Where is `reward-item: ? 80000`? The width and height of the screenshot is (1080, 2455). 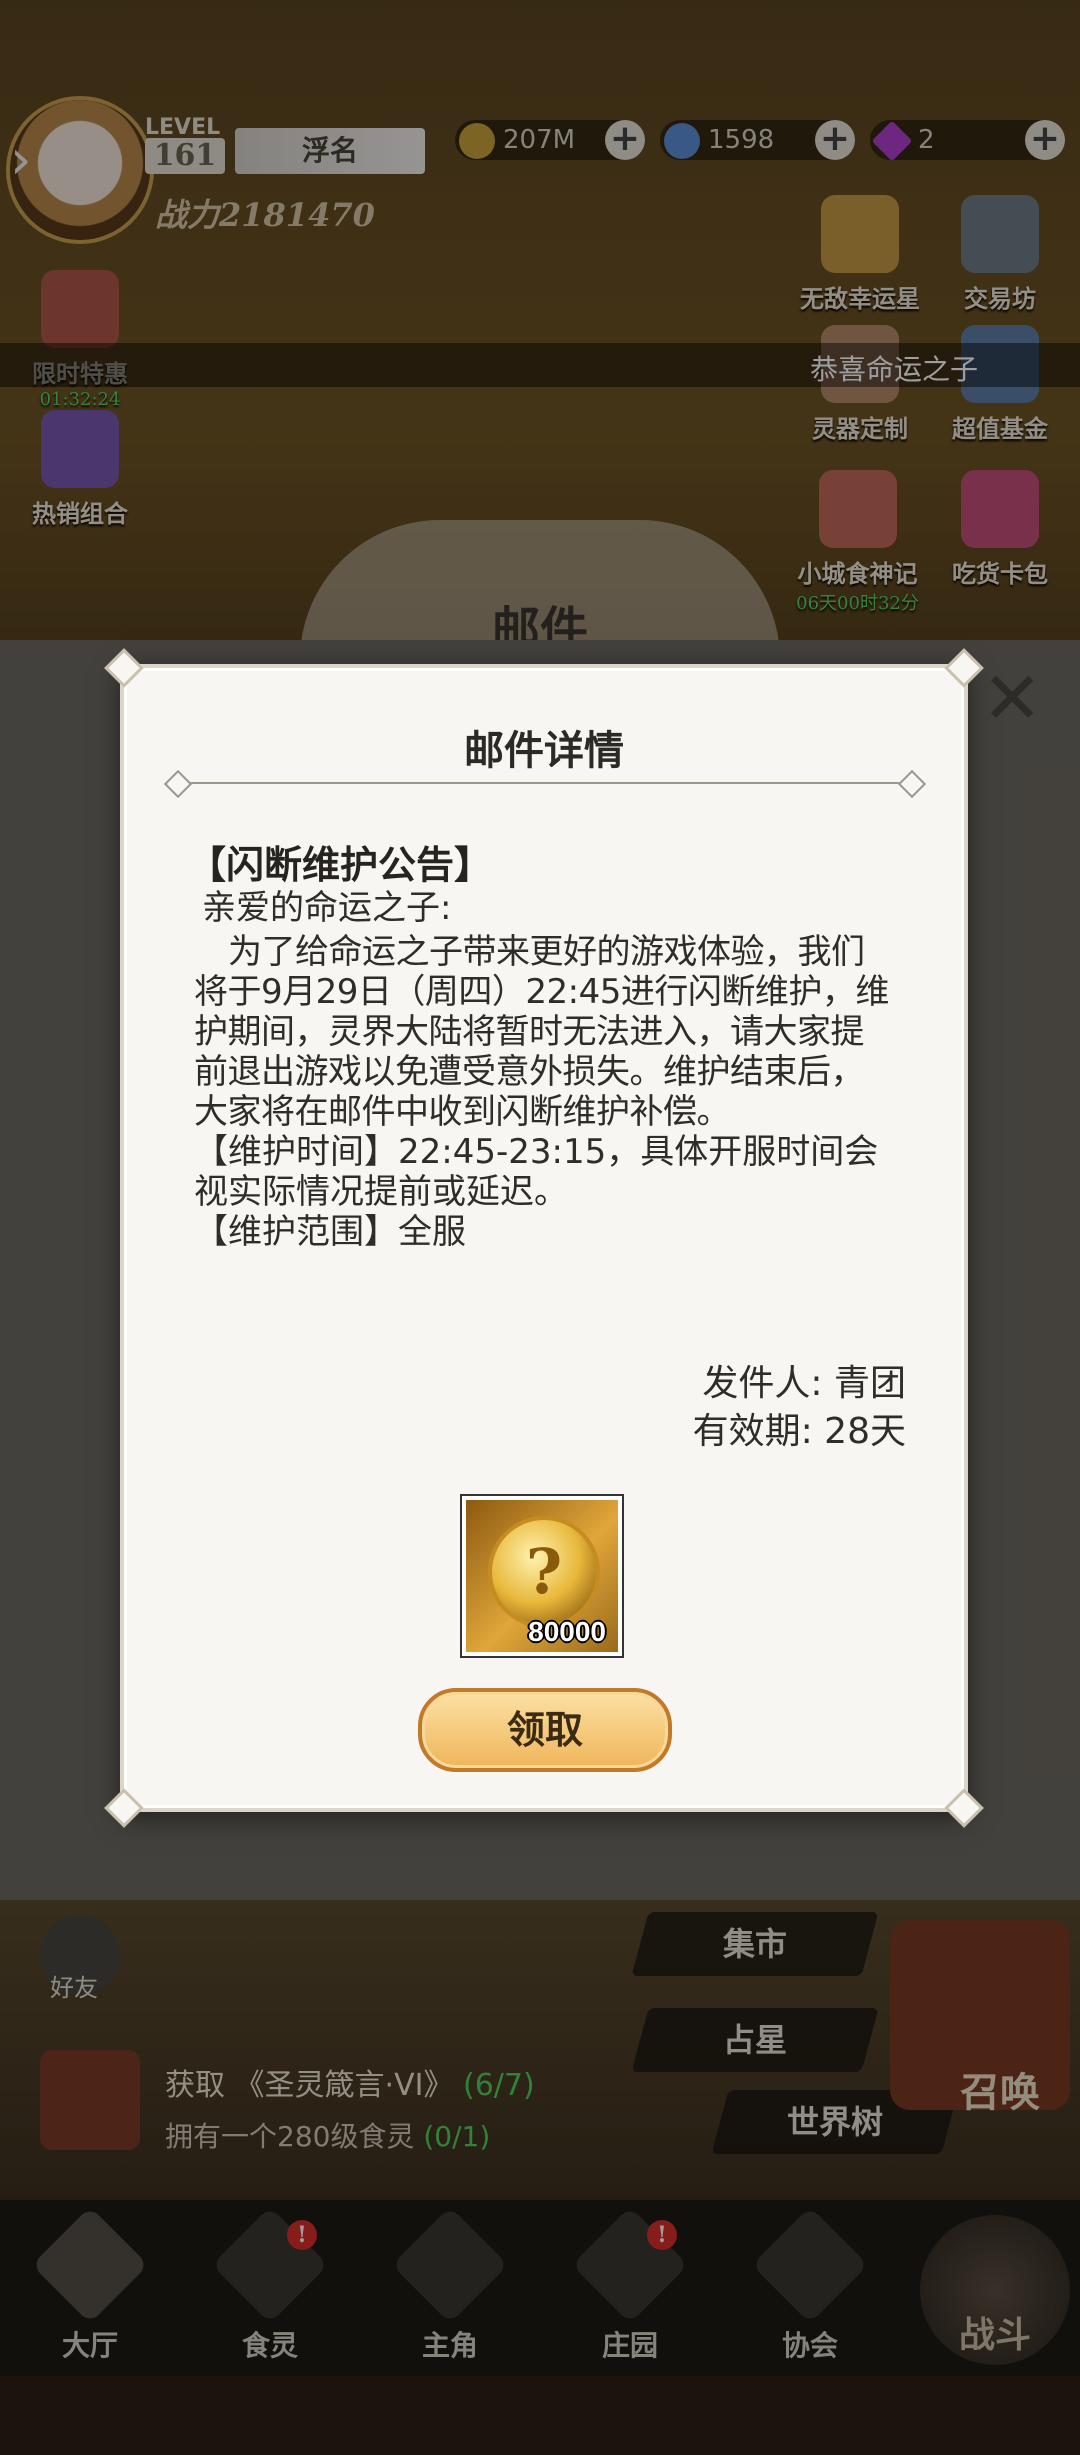 reward-item: ? 80000 is located at coordinates (542, 1576).